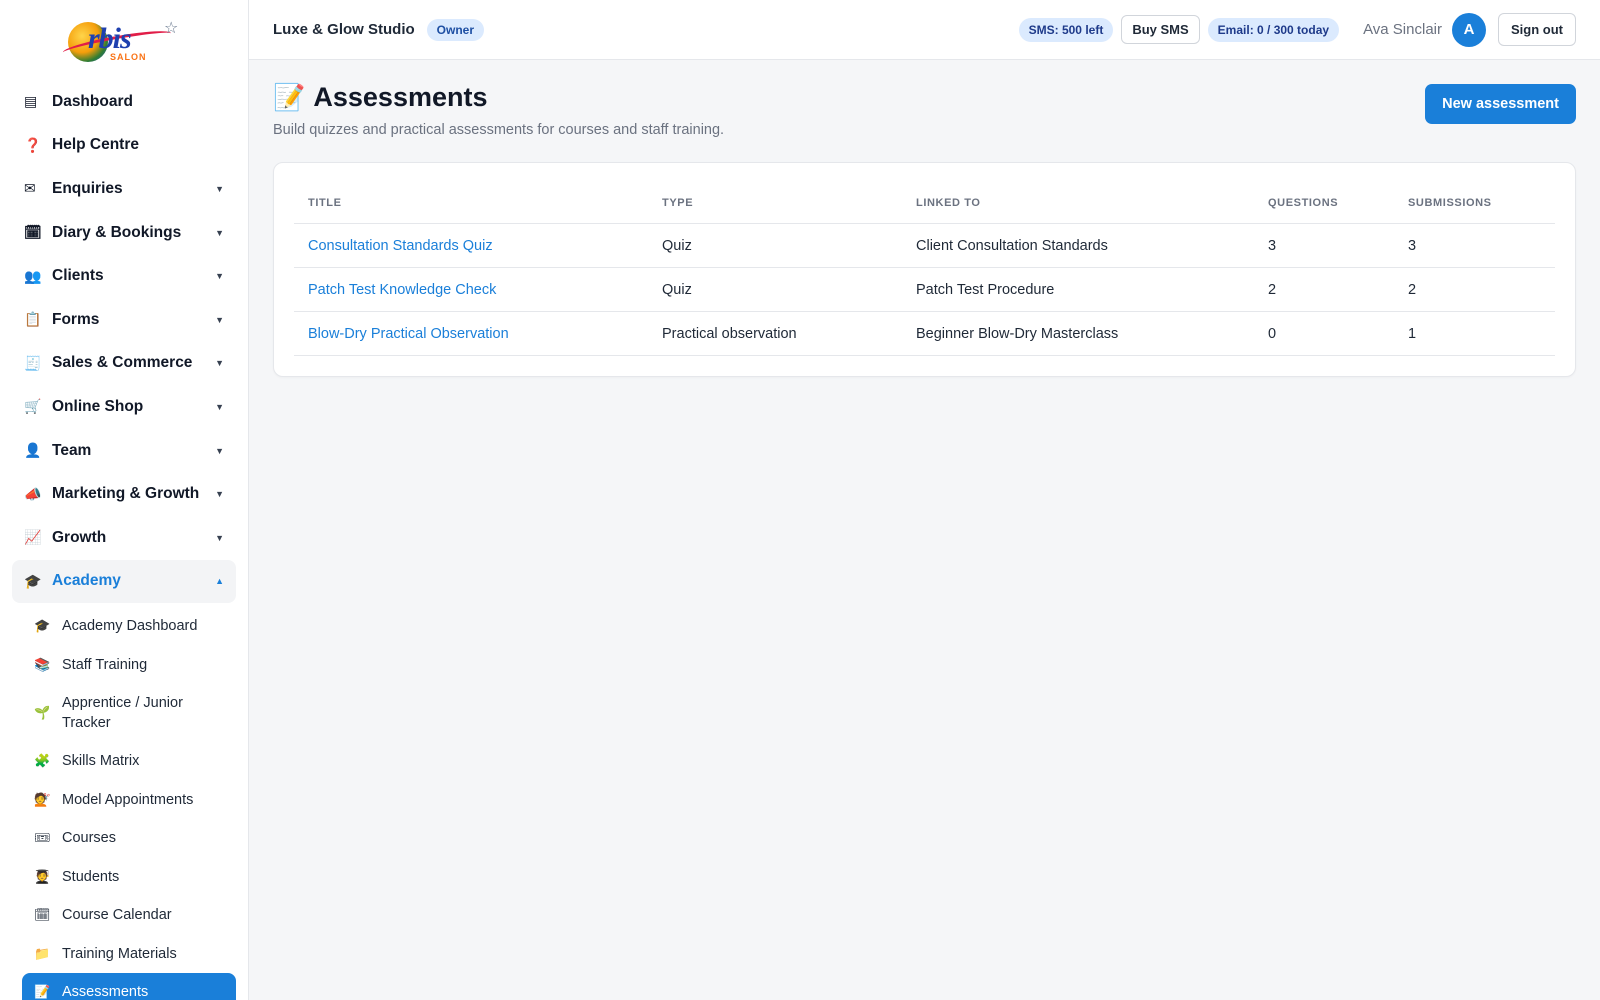 This screenshot has height=1000, width=1600. I want to click on subnav-training-materials: 📁 Training Materials, so click(124, 954).